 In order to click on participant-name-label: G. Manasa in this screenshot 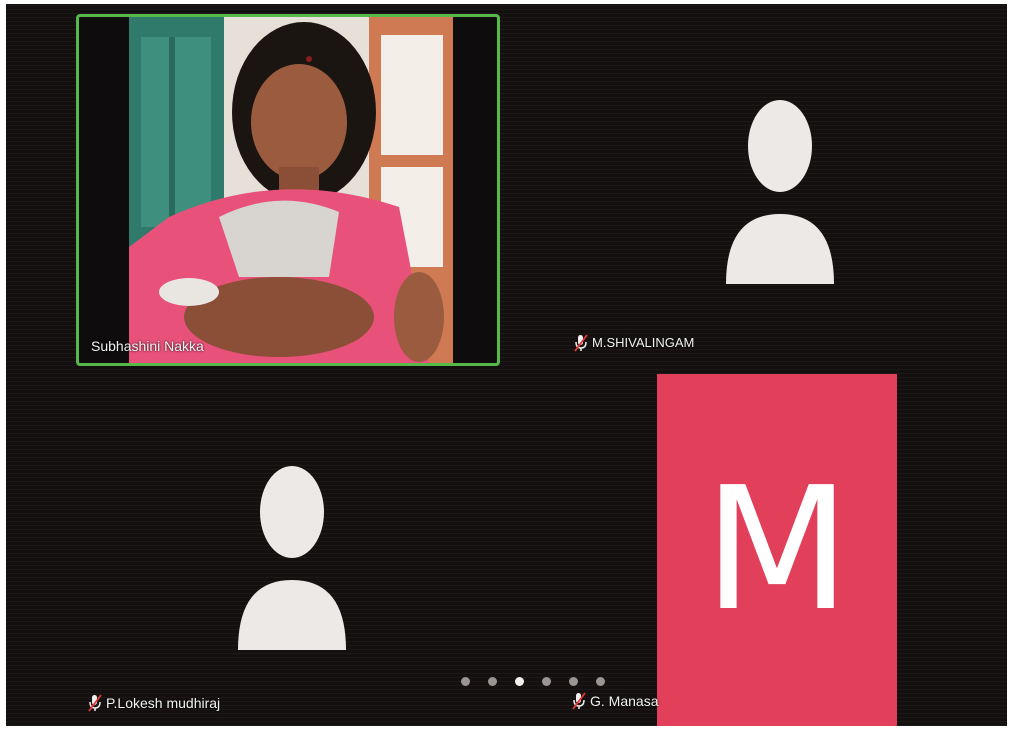, I will do `click(615, 701)`.